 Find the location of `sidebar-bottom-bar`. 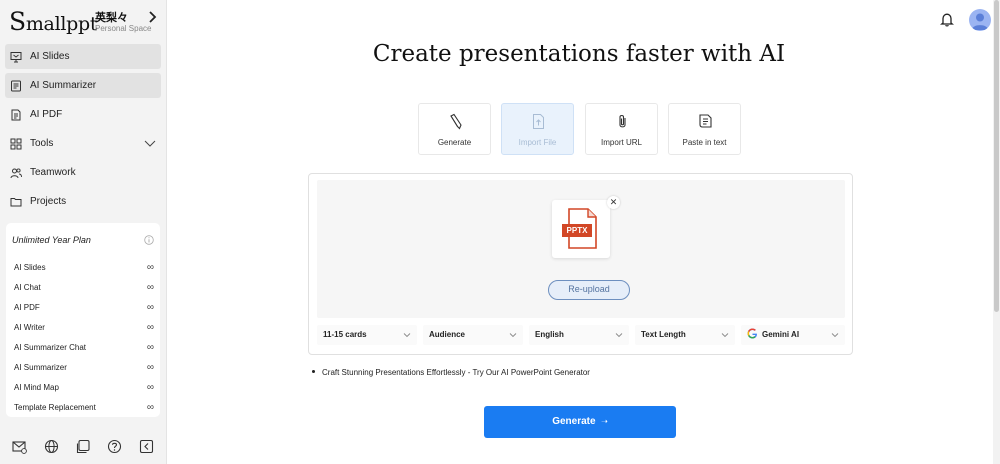

sidebar-bottom-bar is located at coordinates (83, 447).